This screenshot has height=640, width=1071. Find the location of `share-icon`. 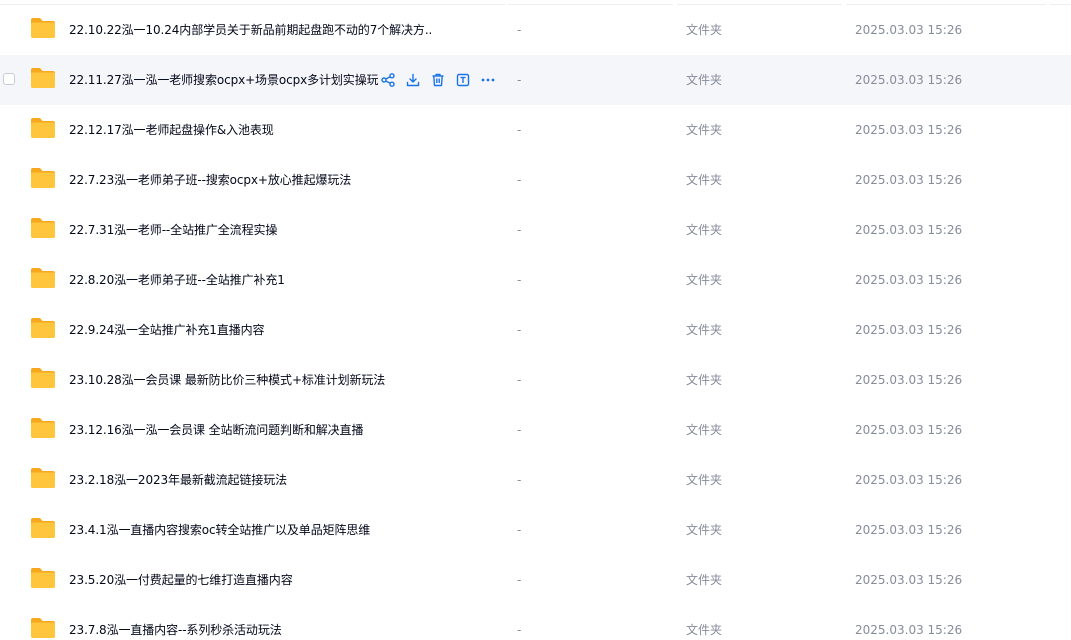

share-icon is located at coordinates (388, 80).